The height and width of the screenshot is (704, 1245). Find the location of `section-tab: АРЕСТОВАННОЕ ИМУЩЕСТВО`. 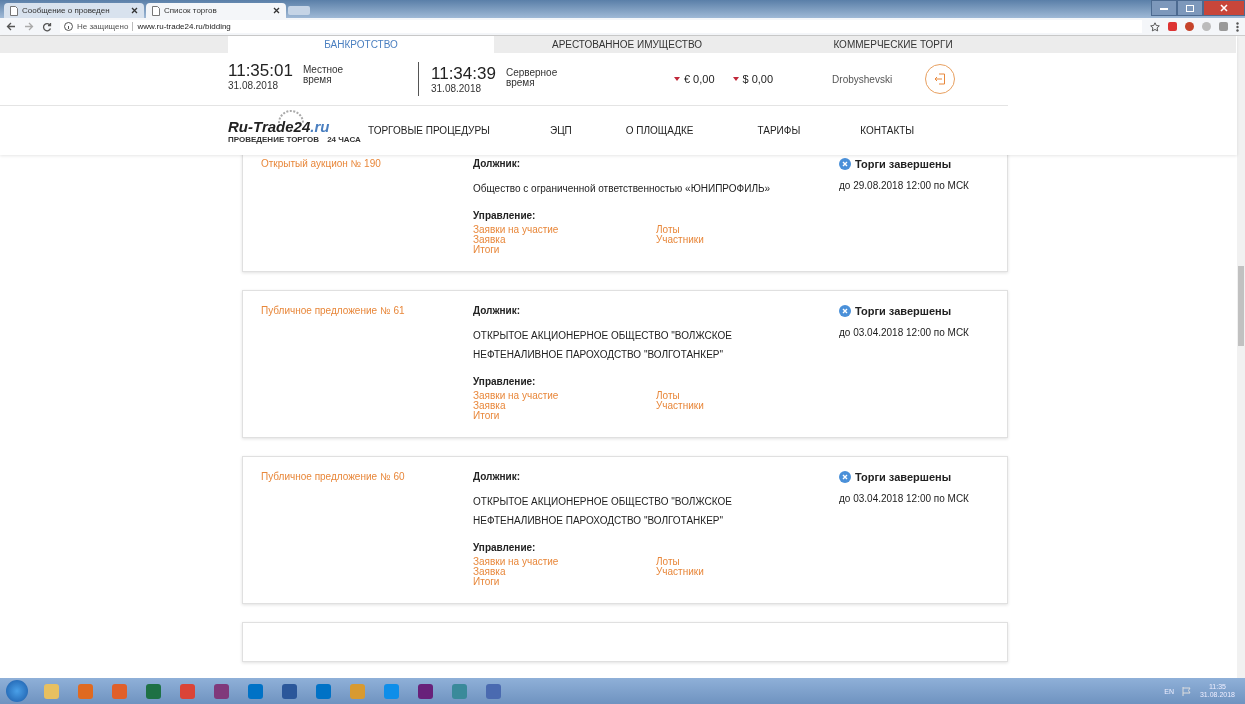

section-tab: АРЕСТОВАННОЕ ИМУЩЕСТВО is located at coordinates (627, 44).